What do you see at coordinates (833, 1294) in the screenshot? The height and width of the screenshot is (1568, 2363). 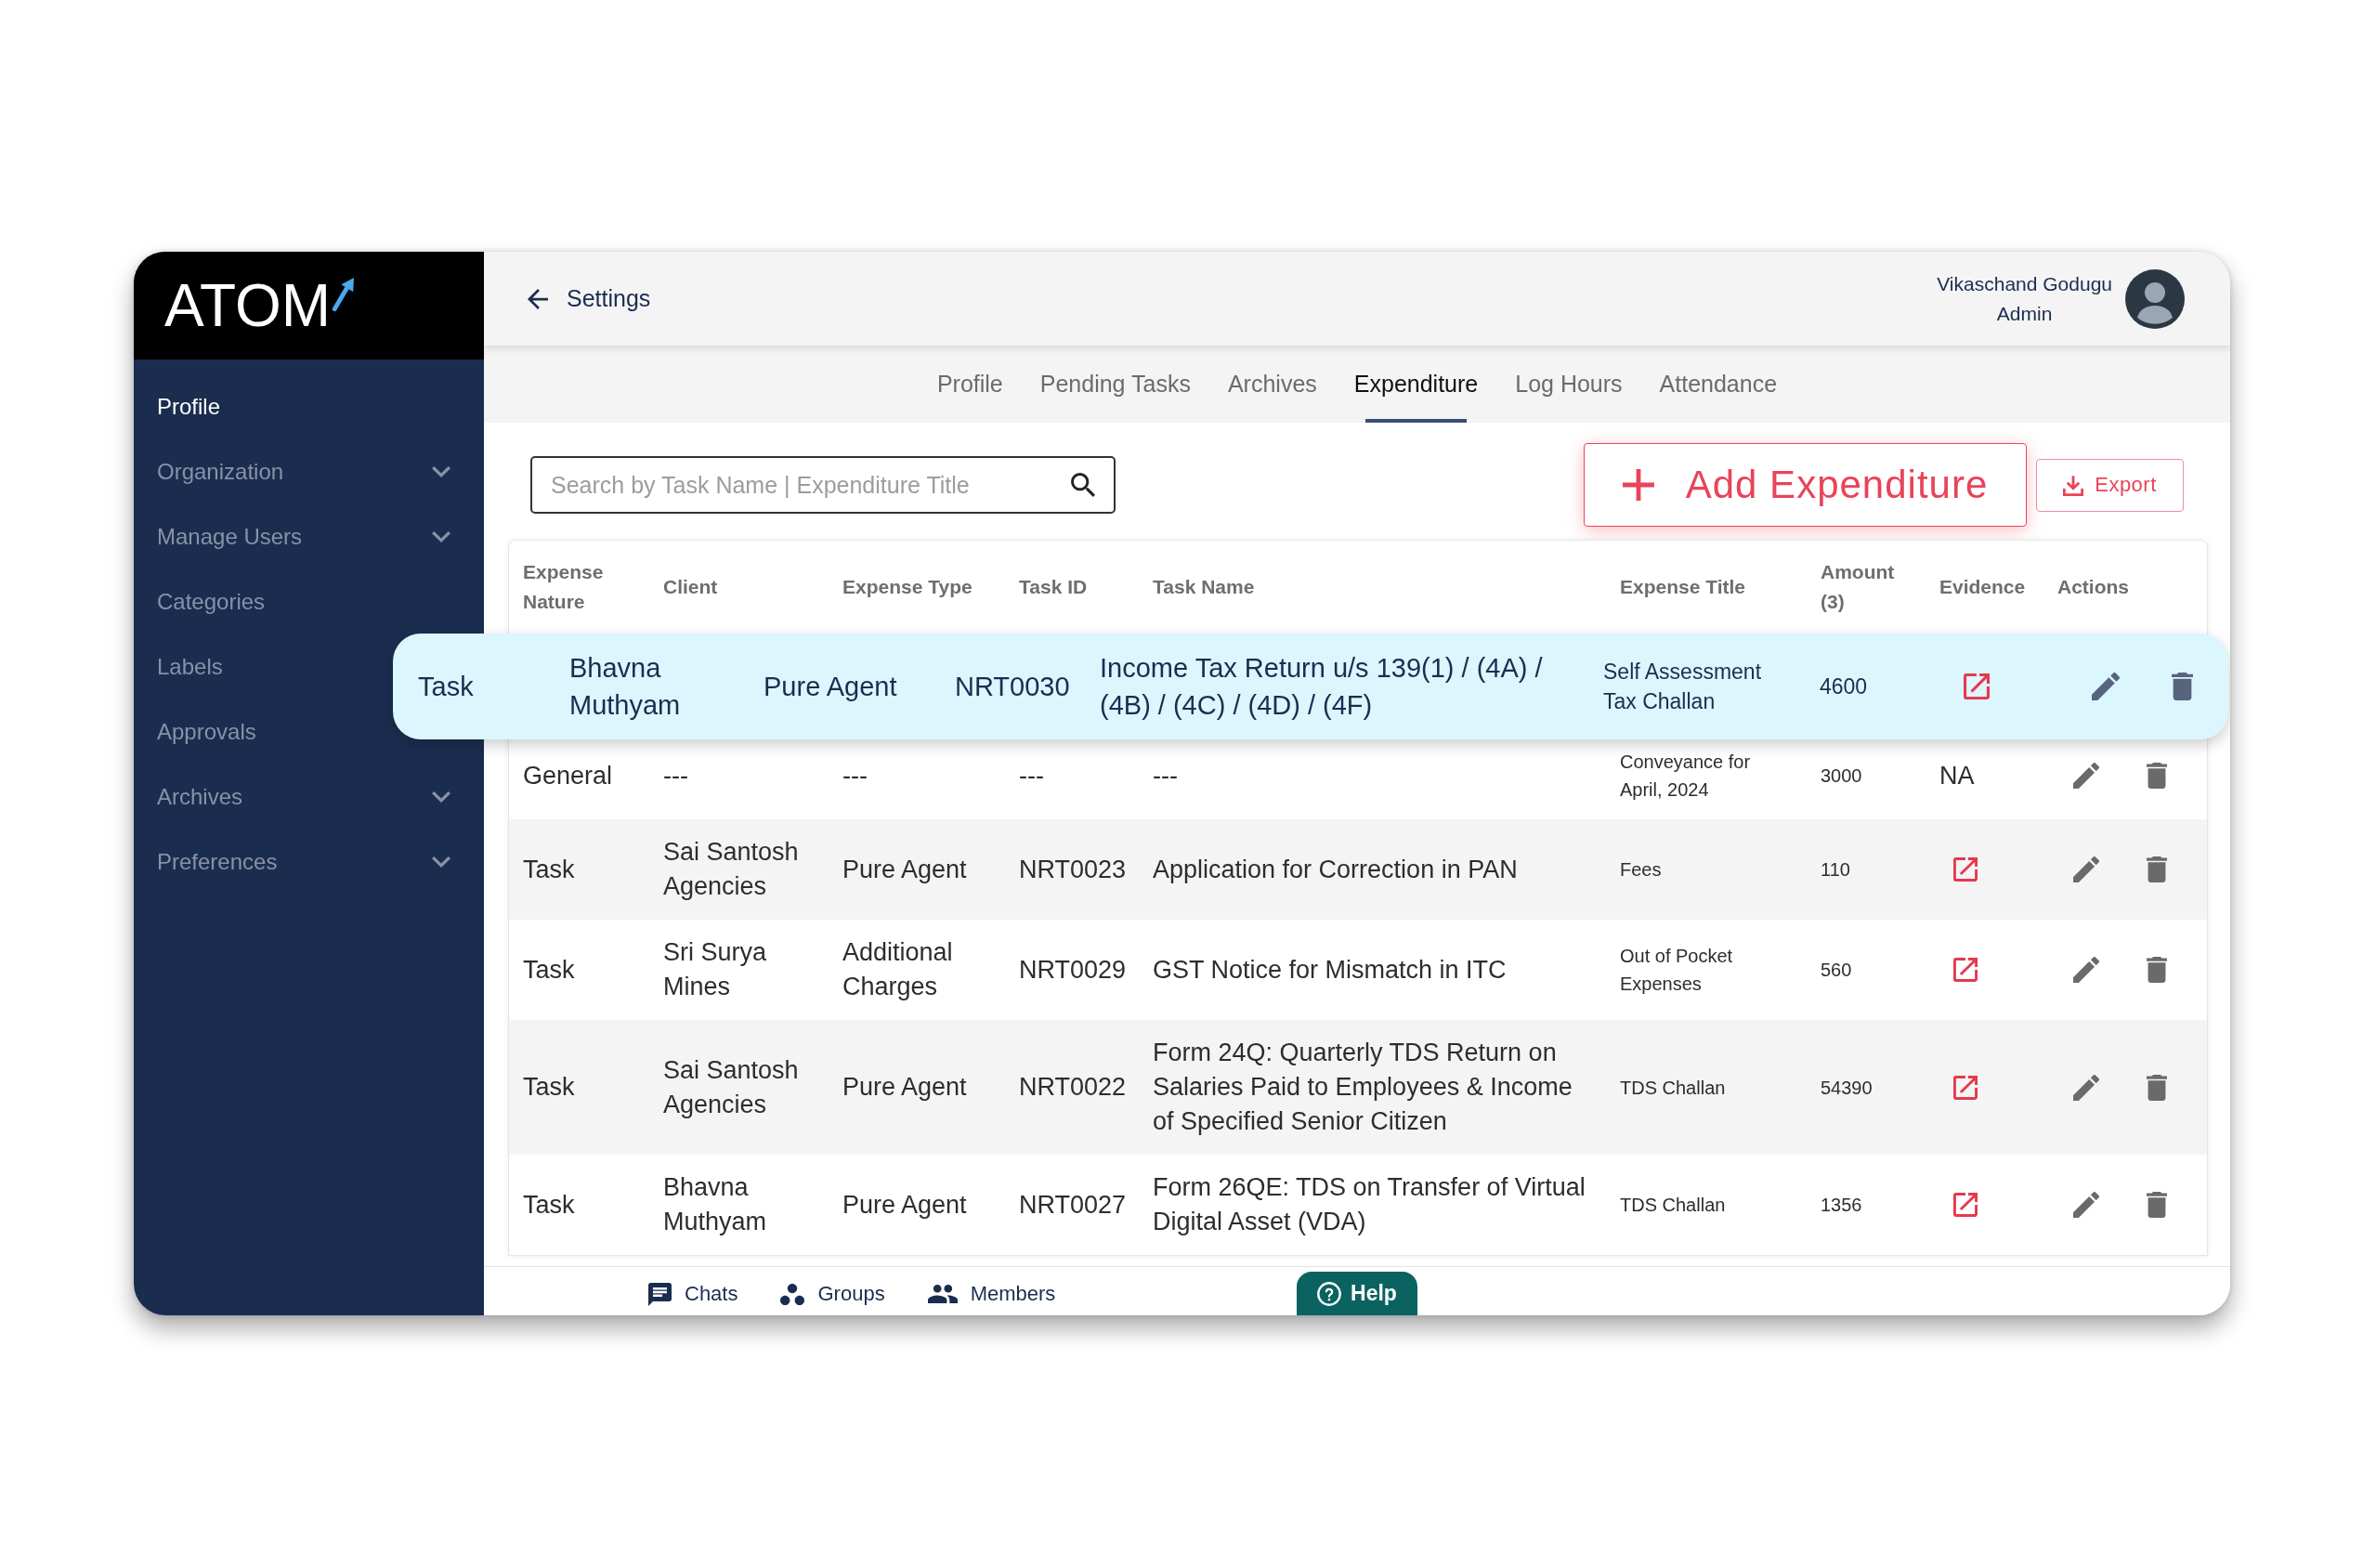 I see `bottom-nav-item: Groups` at bounding box center [833, 1294].